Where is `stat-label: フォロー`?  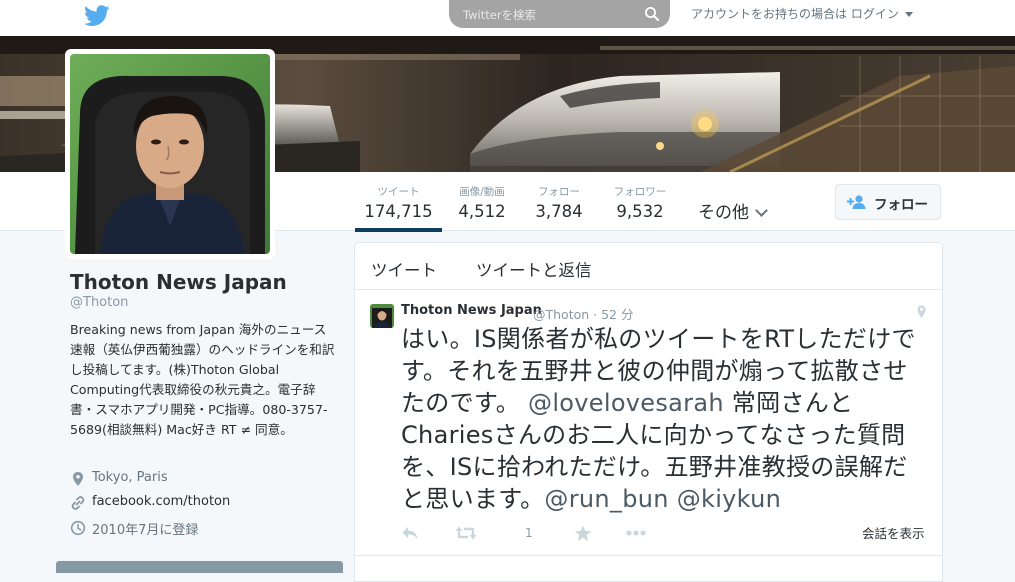
stat-label: フォロー is located at coordinates (559, 192).